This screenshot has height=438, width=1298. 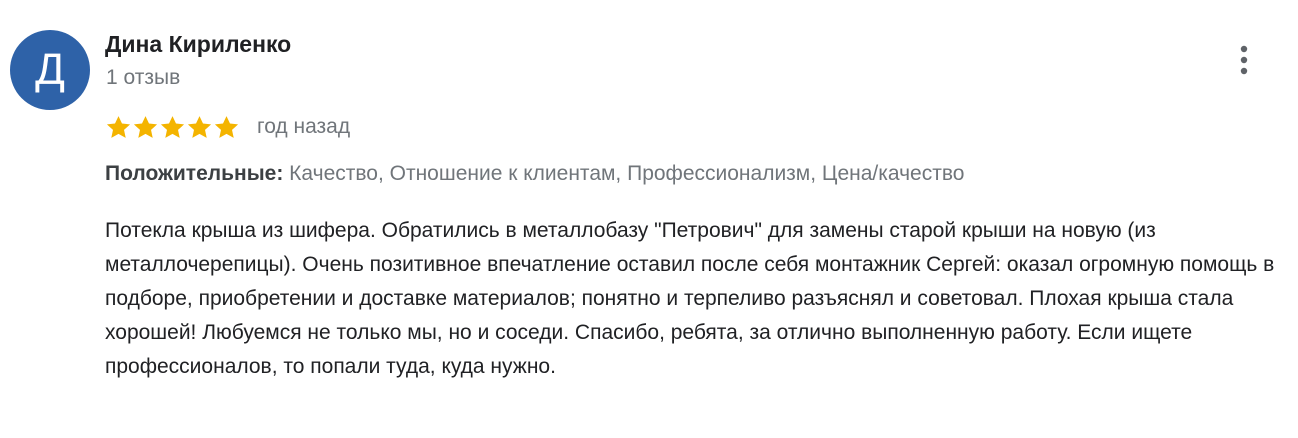 I want to click on more-vertical-icon, so click(x=1244, y=60).